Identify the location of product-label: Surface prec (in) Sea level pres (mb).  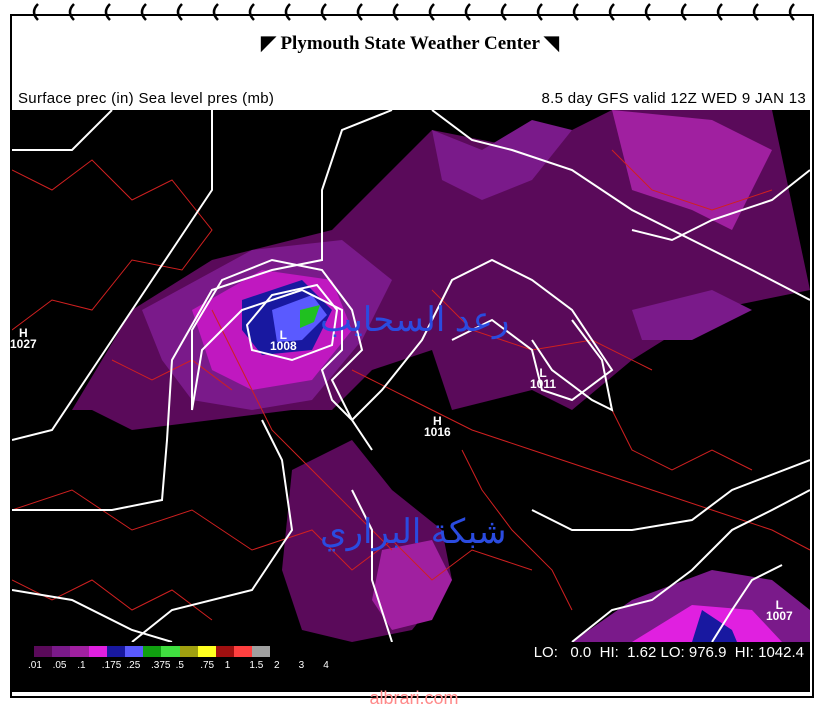
(146, 98).